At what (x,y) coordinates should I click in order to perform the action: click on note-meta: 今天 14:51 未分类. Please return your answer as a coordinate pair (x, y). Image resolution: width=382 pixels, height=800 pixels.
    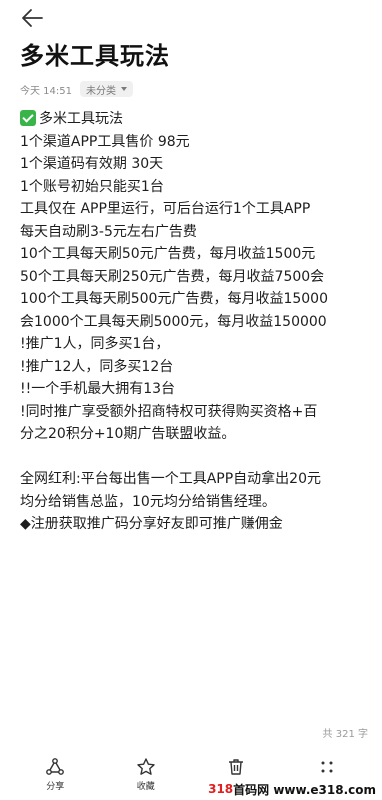
    Looking at the image, I should click on (76, 89).